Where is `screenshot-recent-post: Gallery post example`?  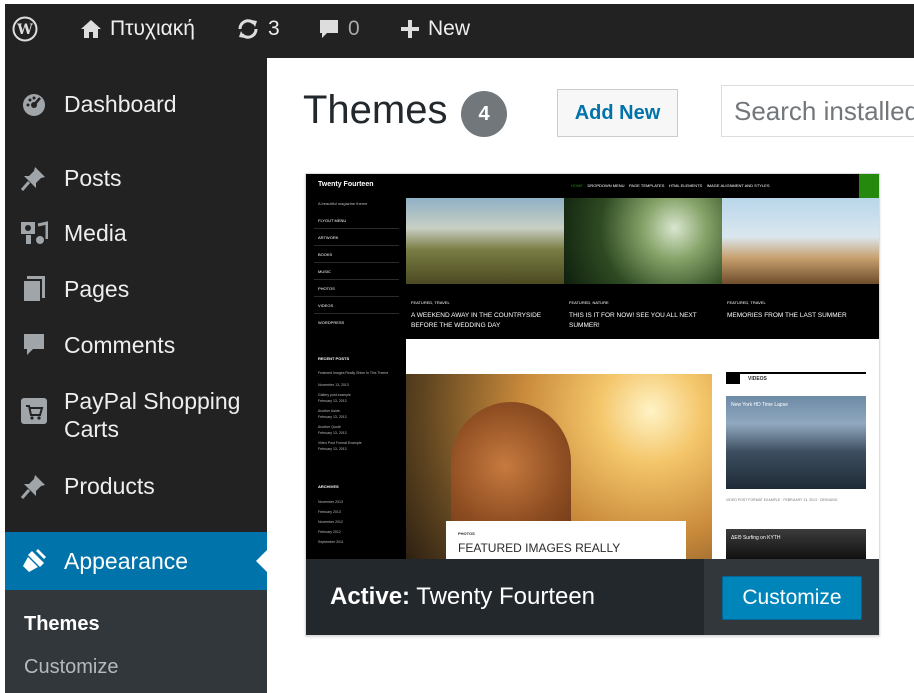 screenshot-recent-post: Gallery post example is located at coordinates (334, 395).